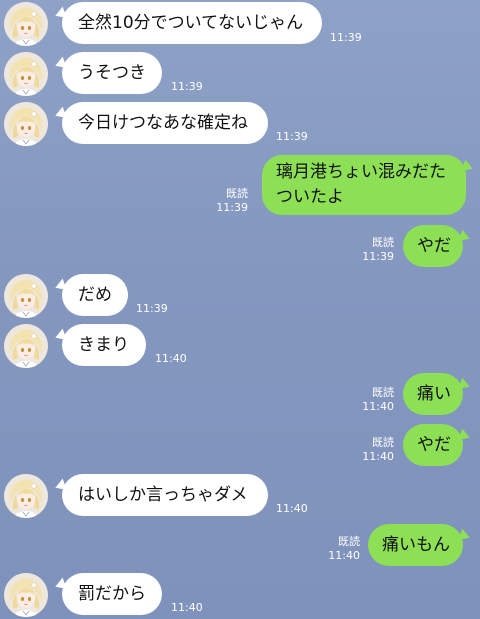 The width and height of the screenshot is (480, 619). Describe the element at coordinates (240, 74) in the screenshot. I see `message-row: うそつき 11:39` at that location.